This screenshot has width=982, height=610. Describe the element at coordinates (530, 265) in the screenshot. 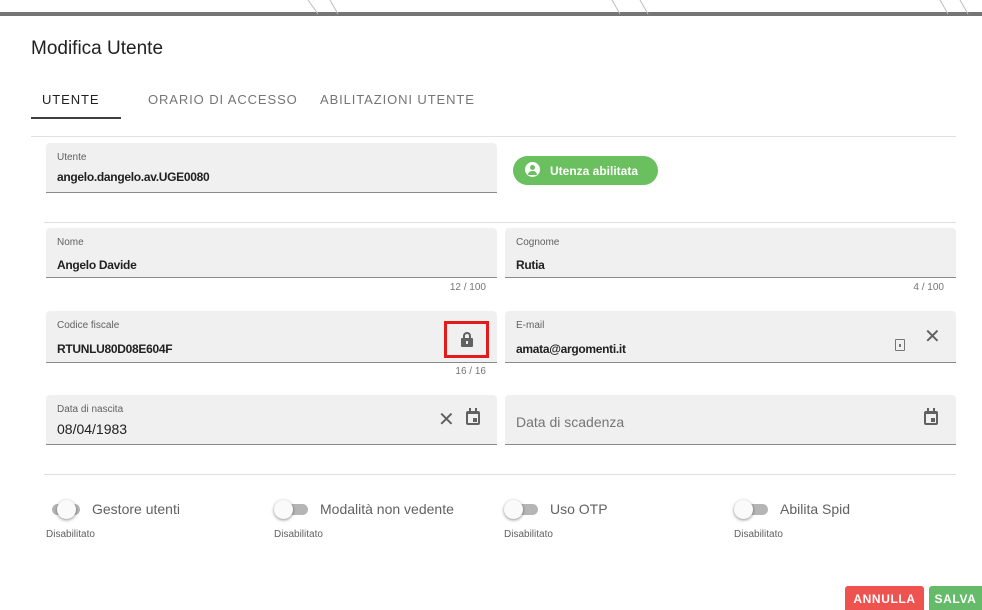

I see `cognome-value: Rutia` at that location.